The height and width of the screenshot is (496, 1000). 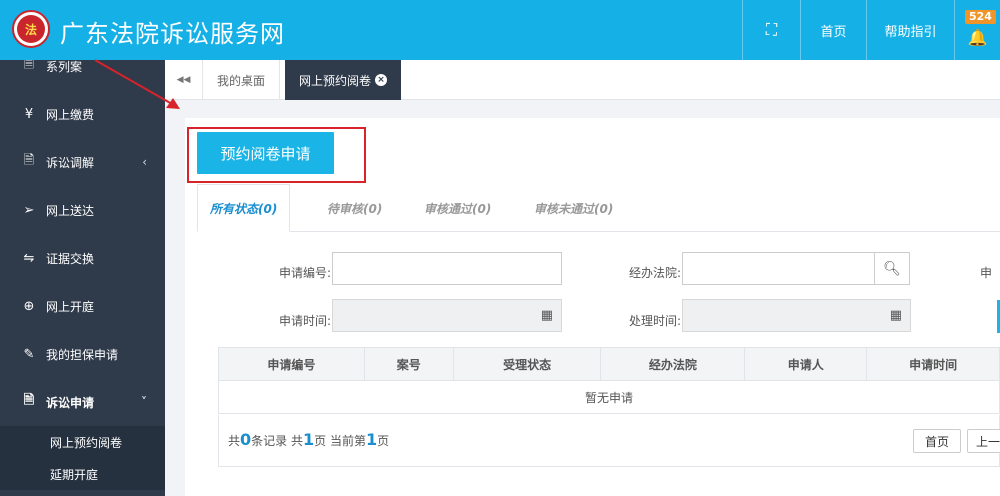 What do you see at coordinates (70, 306) in the screenshot?
I see `sidebar-item-label: 网上开庭` at bounding box center [70, 306].